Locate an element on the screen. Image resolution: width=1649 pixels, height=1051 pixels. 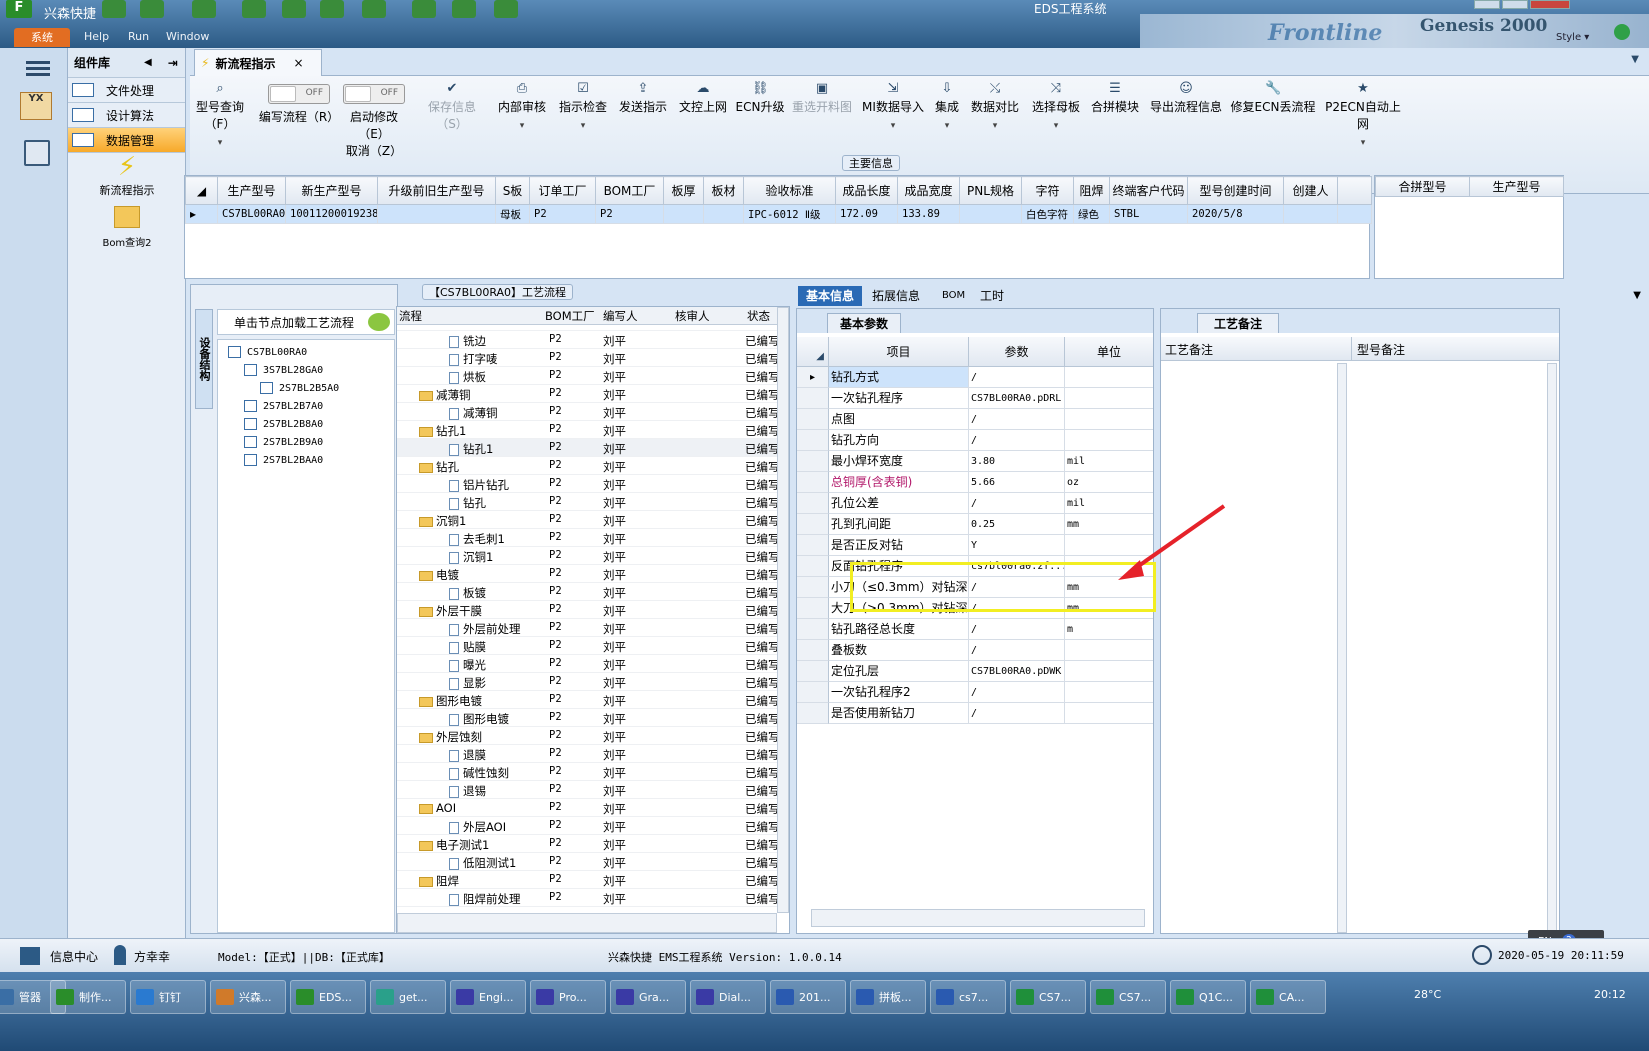
toggle-write-flow: OFF 编写流程（R） is located at coordinates (299, 100).